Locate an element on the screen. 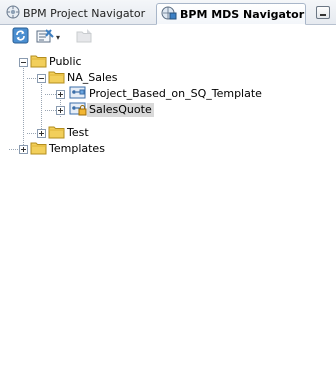 Image resolution: width=336 pixels, height=377 pixels. tree-node-na-sales: NA_Sales is located at coordinates (84, 78).